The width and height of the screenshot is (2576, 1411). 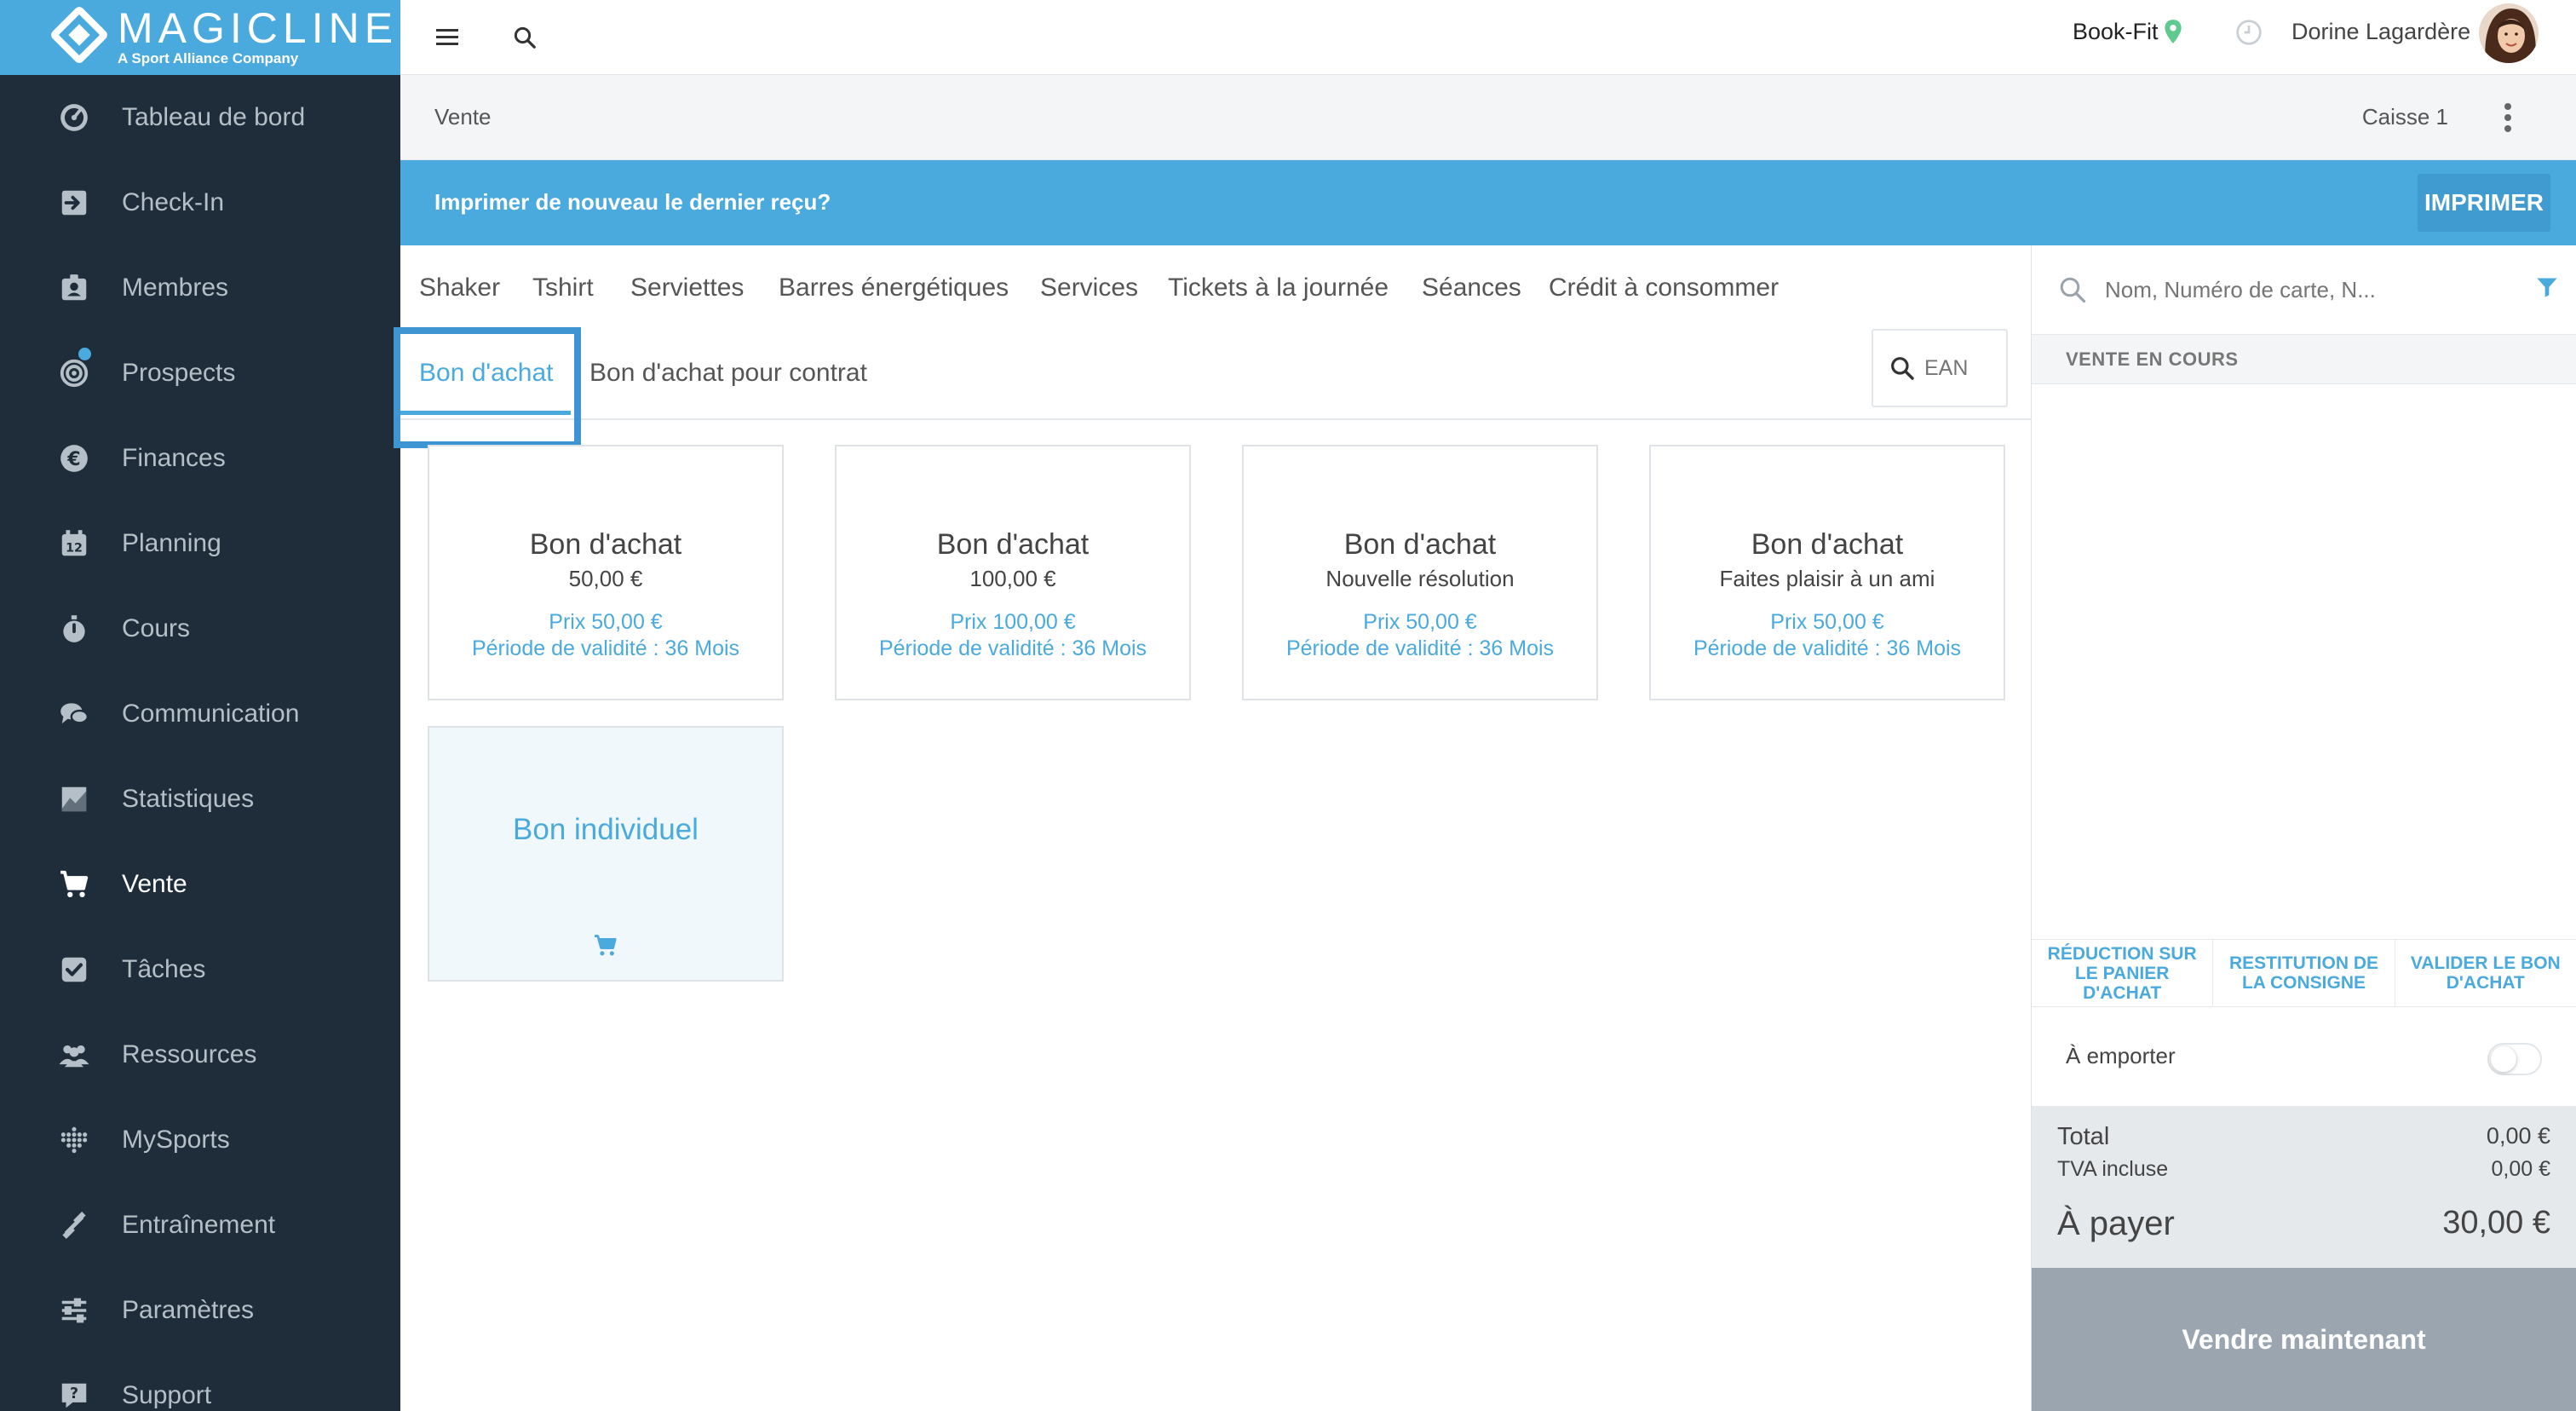 What do you see at coordinates (605, 578) in the screenshot?
I see `product-subtitle: 50,00 €` at bounding box center [605, 578].